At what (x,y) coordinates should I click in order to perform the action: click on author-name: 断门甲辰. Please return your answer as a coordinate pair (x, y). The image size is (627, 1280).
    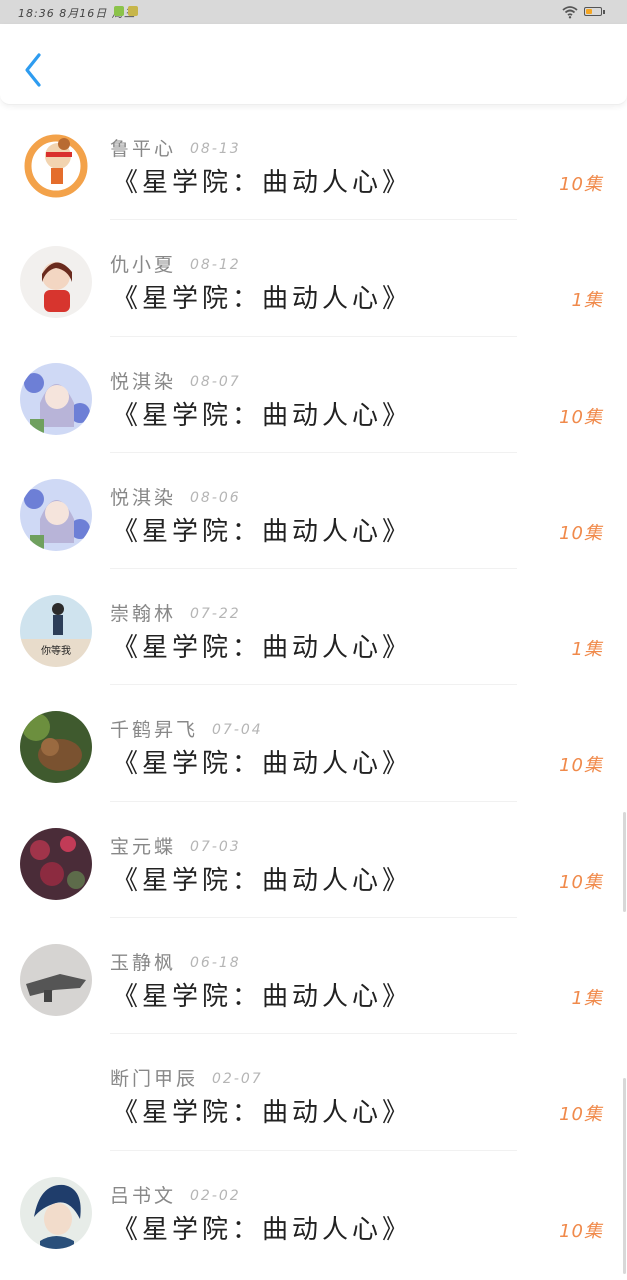
    Looking at the image, I should click on (154, 1079).